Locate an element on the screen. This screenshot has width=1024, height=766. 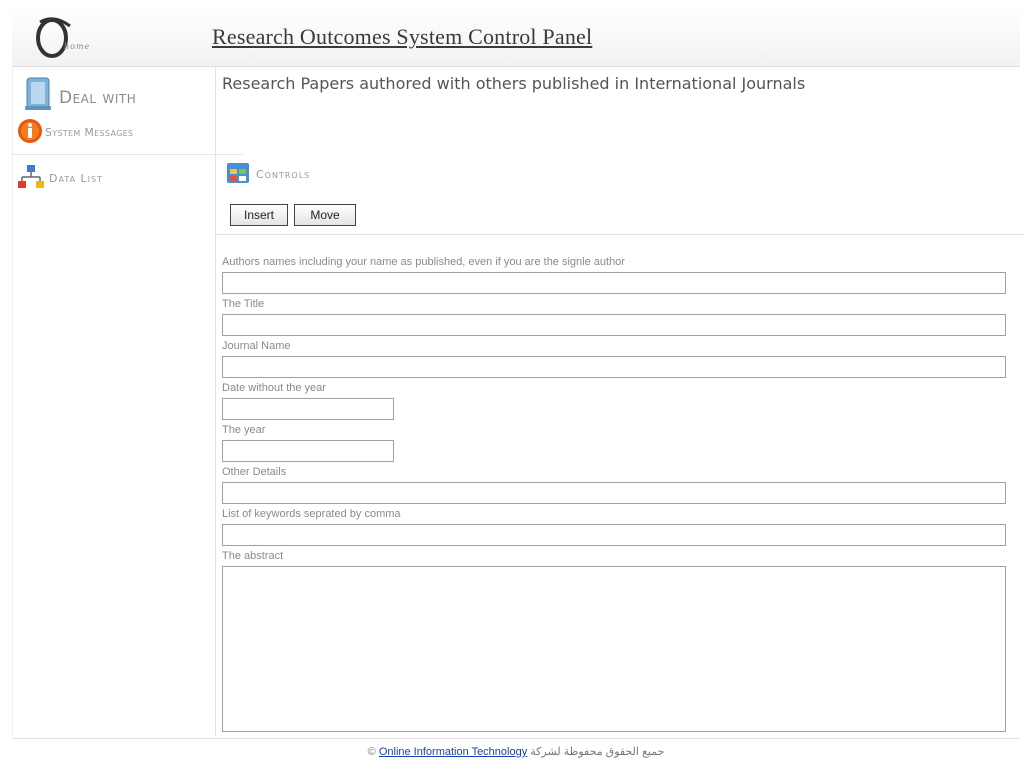
controls-label: Controls is located at coordinates (283, 174).